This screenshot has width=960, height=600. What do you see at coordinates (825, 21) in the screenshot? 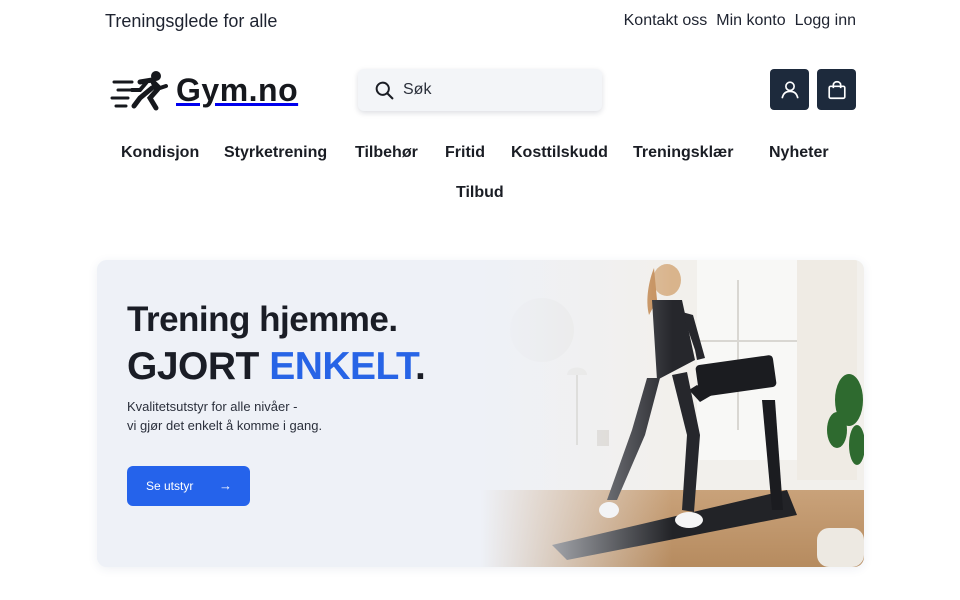
I see `login-link: Logg inn` at bounding box center [825, 21].